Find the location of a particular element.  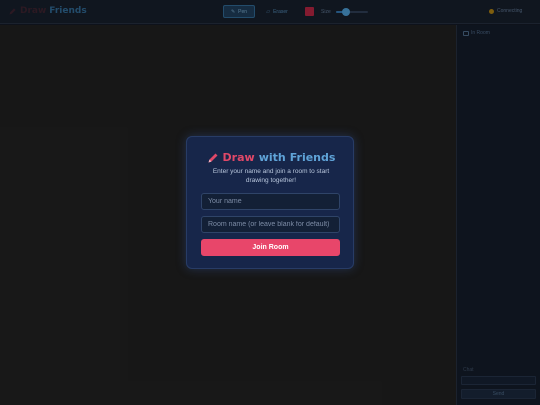

title-with-text: with is located at coordinates (272, 157).